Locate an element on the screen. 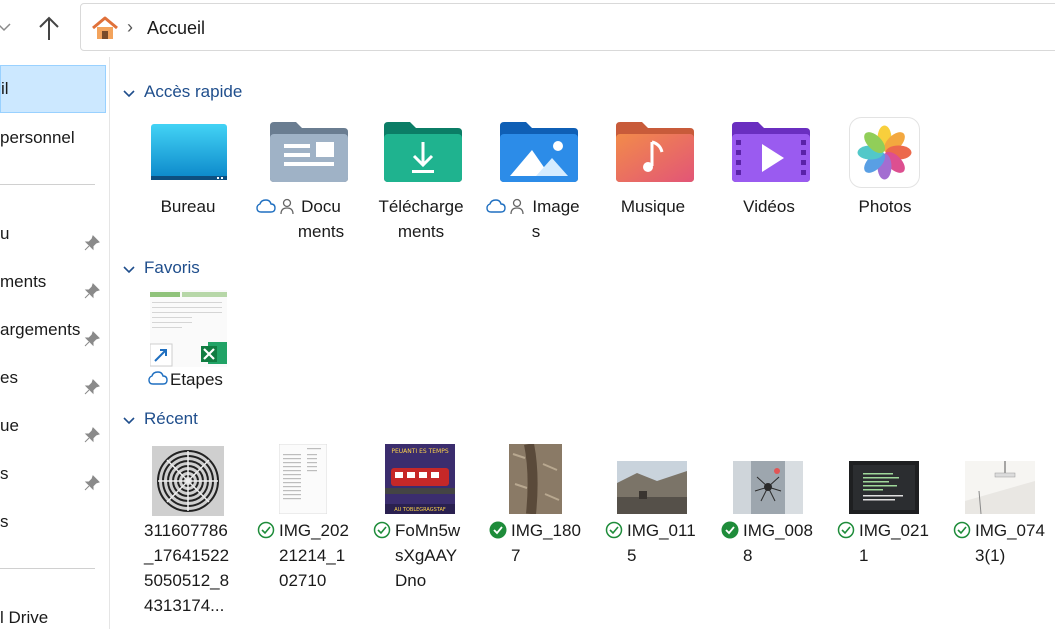 This screenshot has width=1055, height=638. item-name-line3: Dno is located at coordinates (411, 580).